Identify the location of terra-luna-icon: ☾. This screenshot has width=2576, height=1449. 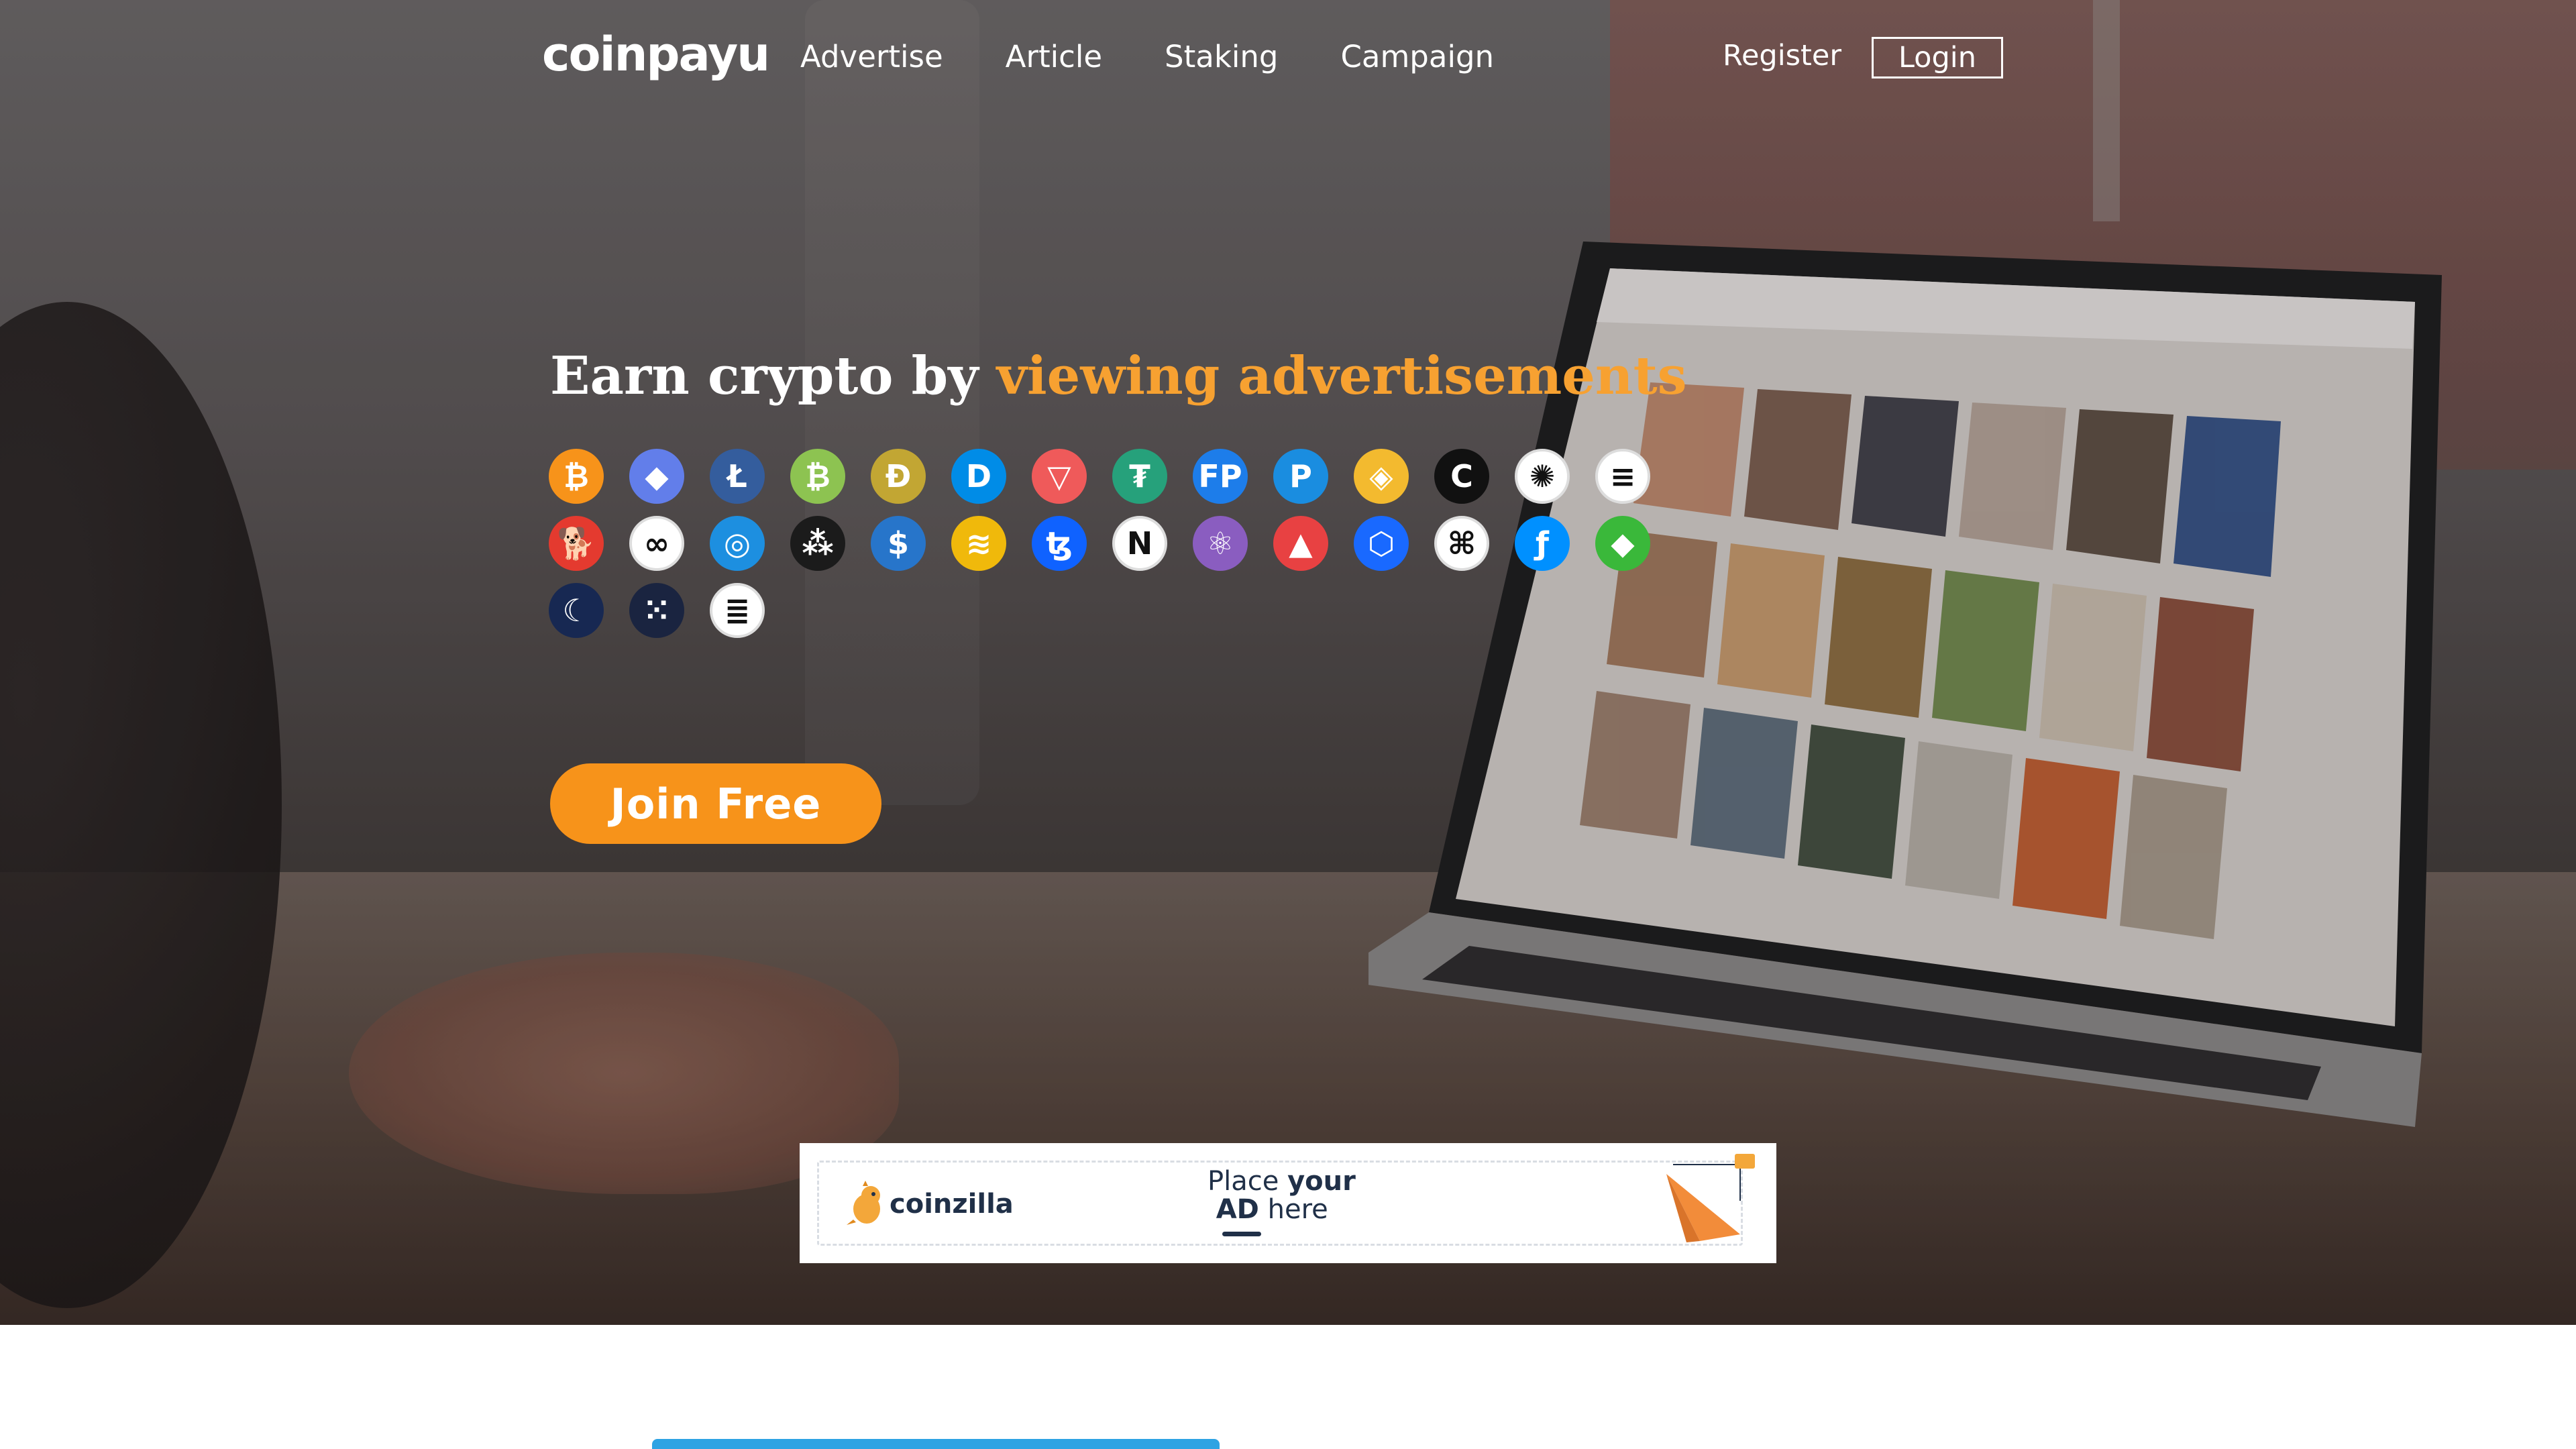
(576, 610).